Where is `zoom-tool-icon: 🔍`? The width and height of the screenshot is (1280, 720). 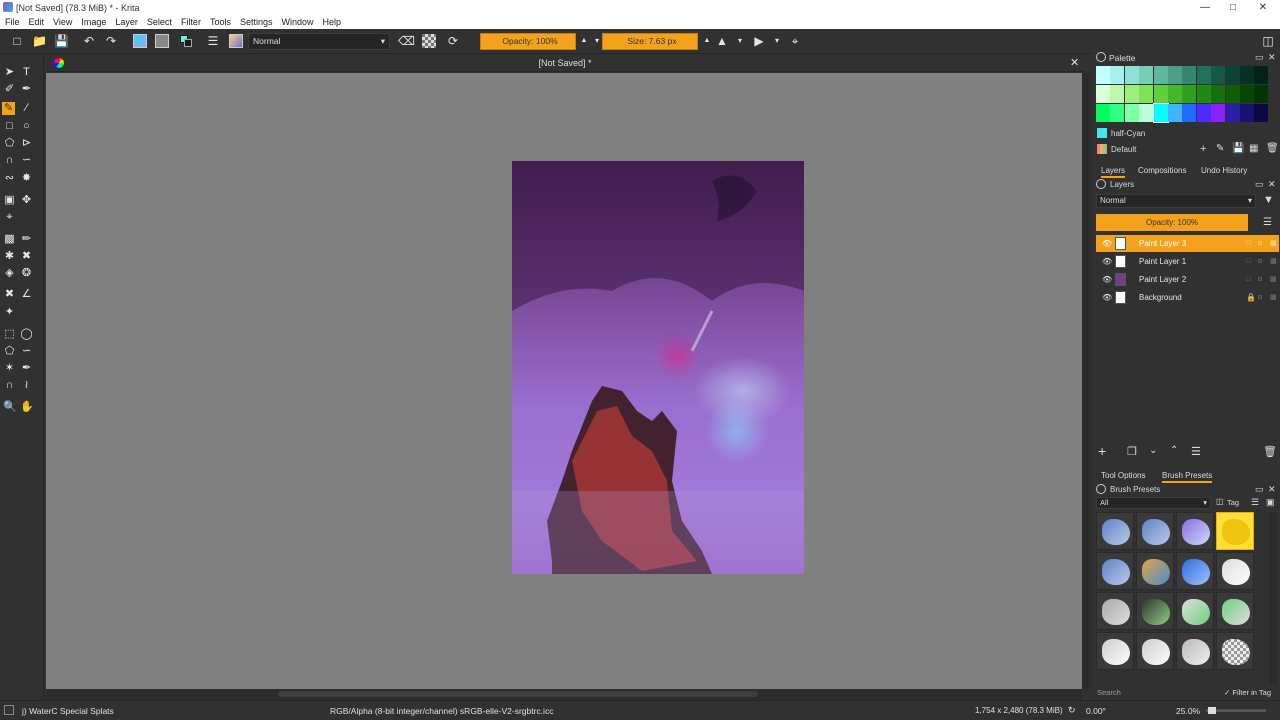
zoom-tool-icon: 🔍 is located at coordinates (10, 407).